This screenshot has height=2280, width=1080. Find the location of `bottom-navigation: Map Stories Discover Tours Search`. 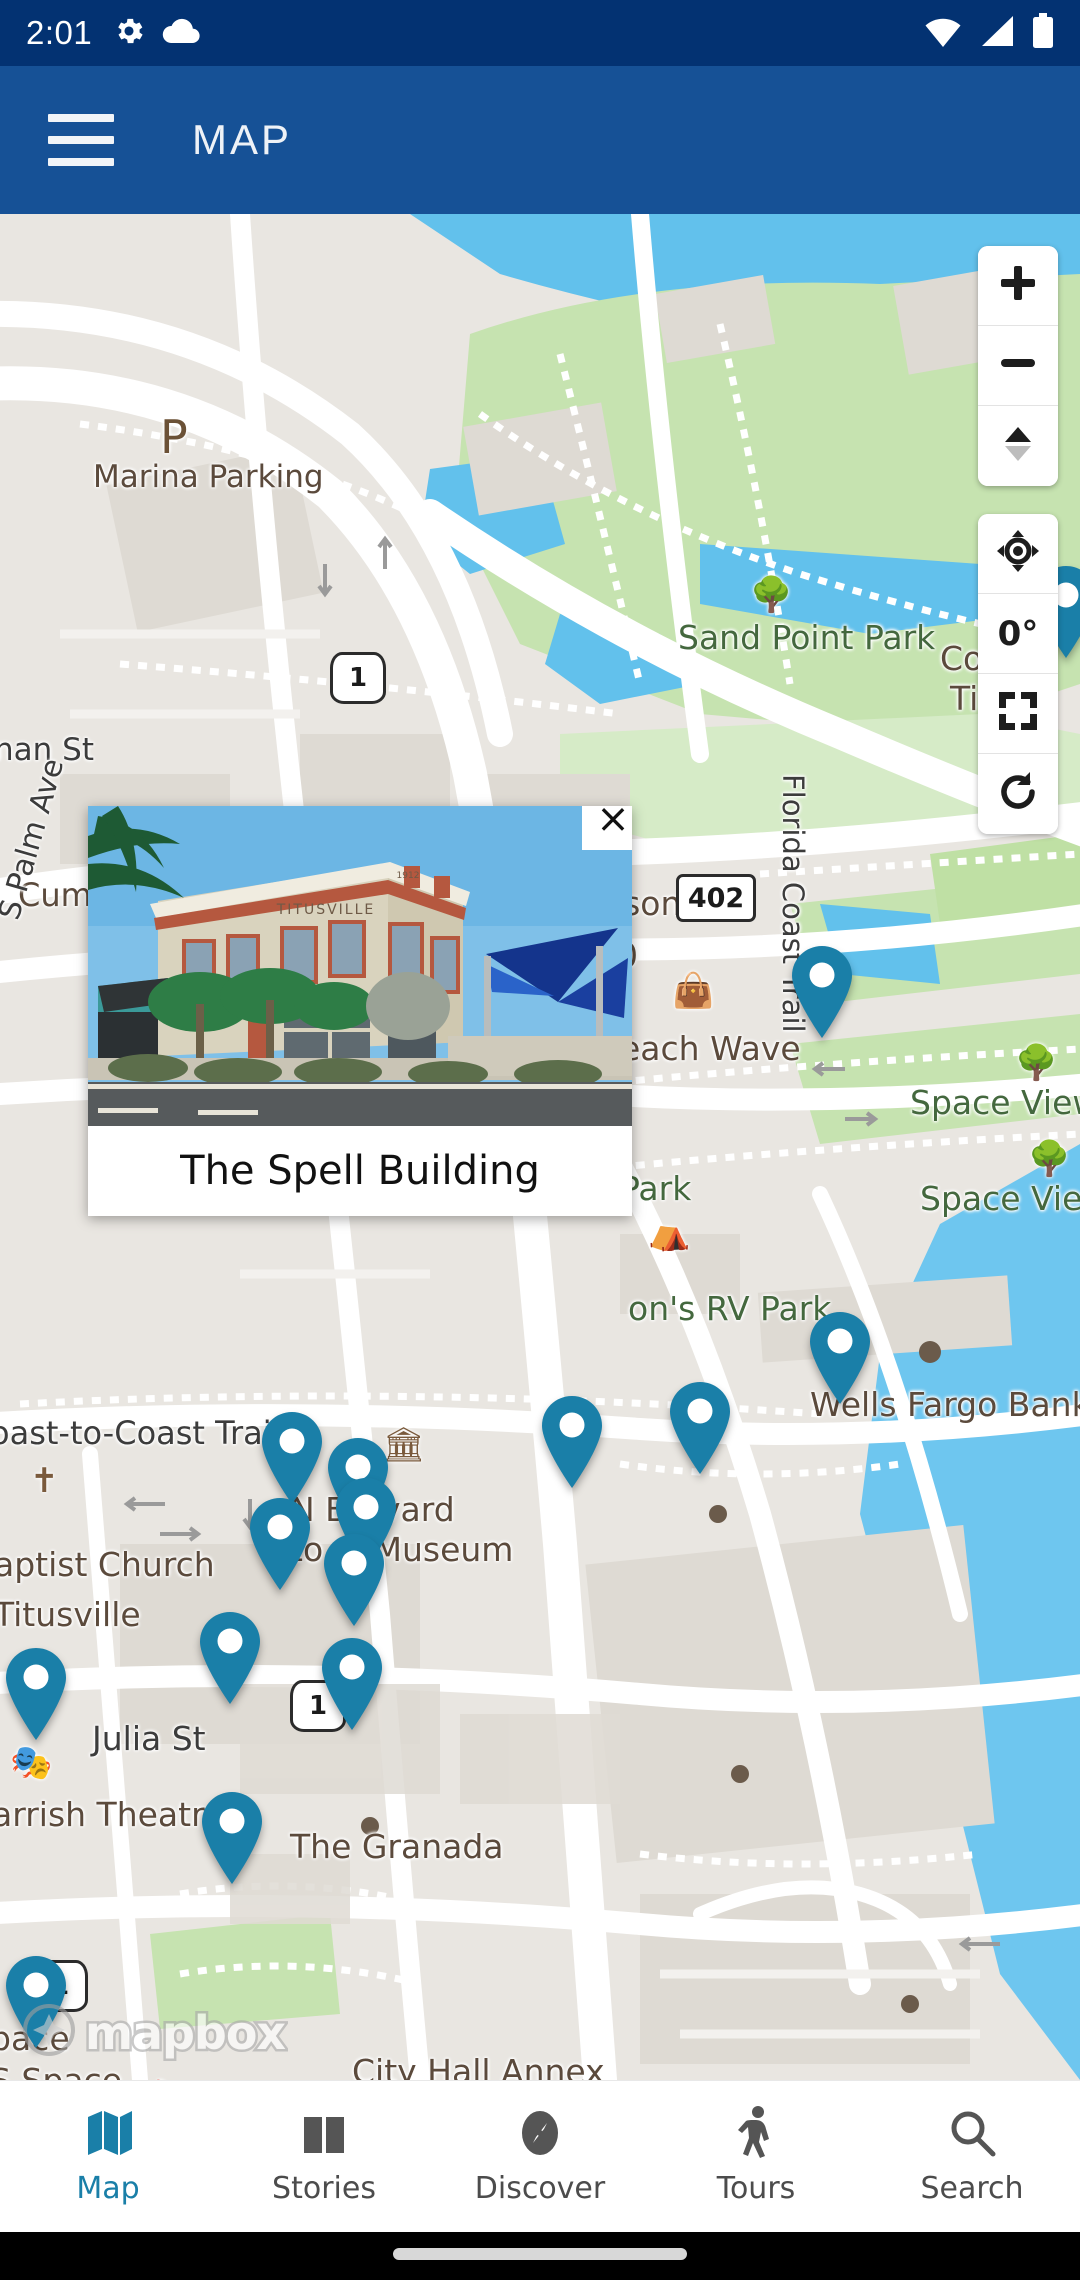

bottom-navigation: Map Stories Discover Tours Search is located at coordinates (540, 2156).